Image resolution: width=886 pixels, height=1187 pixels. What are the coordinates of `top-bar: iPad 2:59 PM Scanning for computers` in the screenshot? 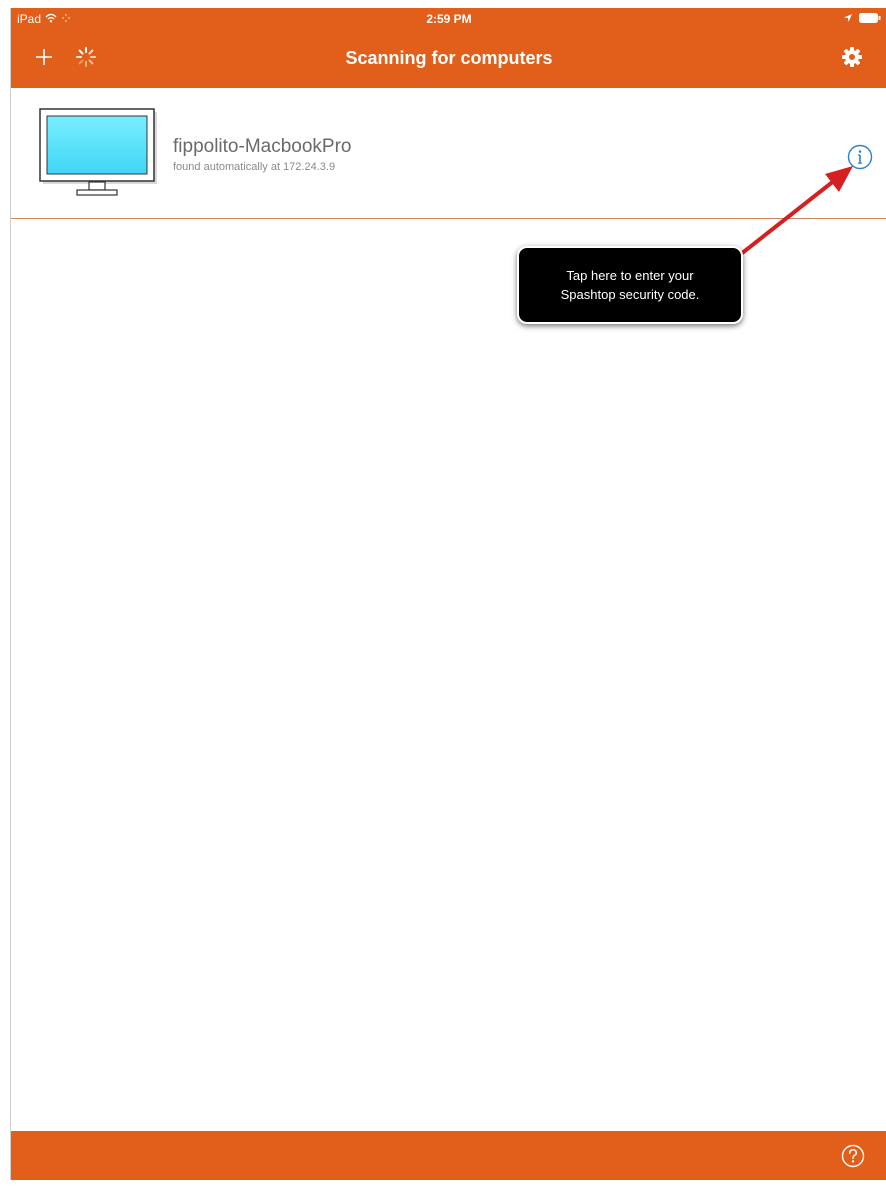 It's located at (448, 48).